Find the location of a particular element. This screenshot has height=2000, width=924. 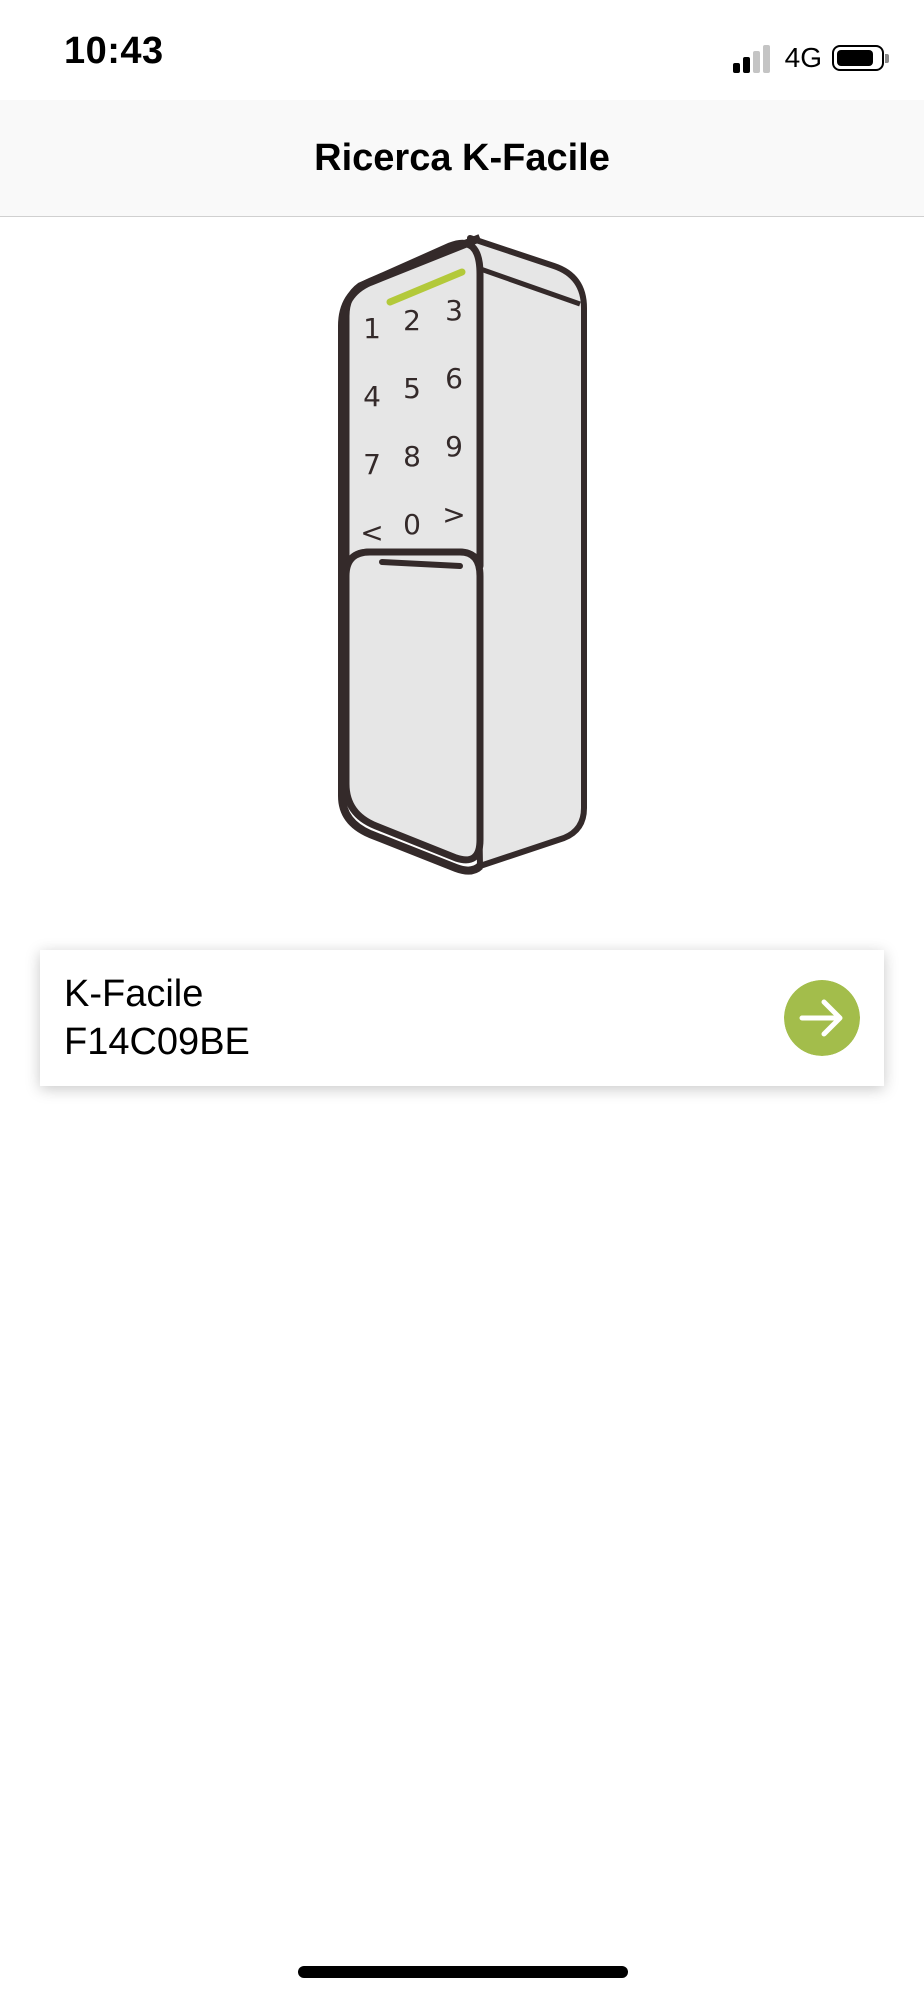

signal-icon is located at coordinates (752, 58).